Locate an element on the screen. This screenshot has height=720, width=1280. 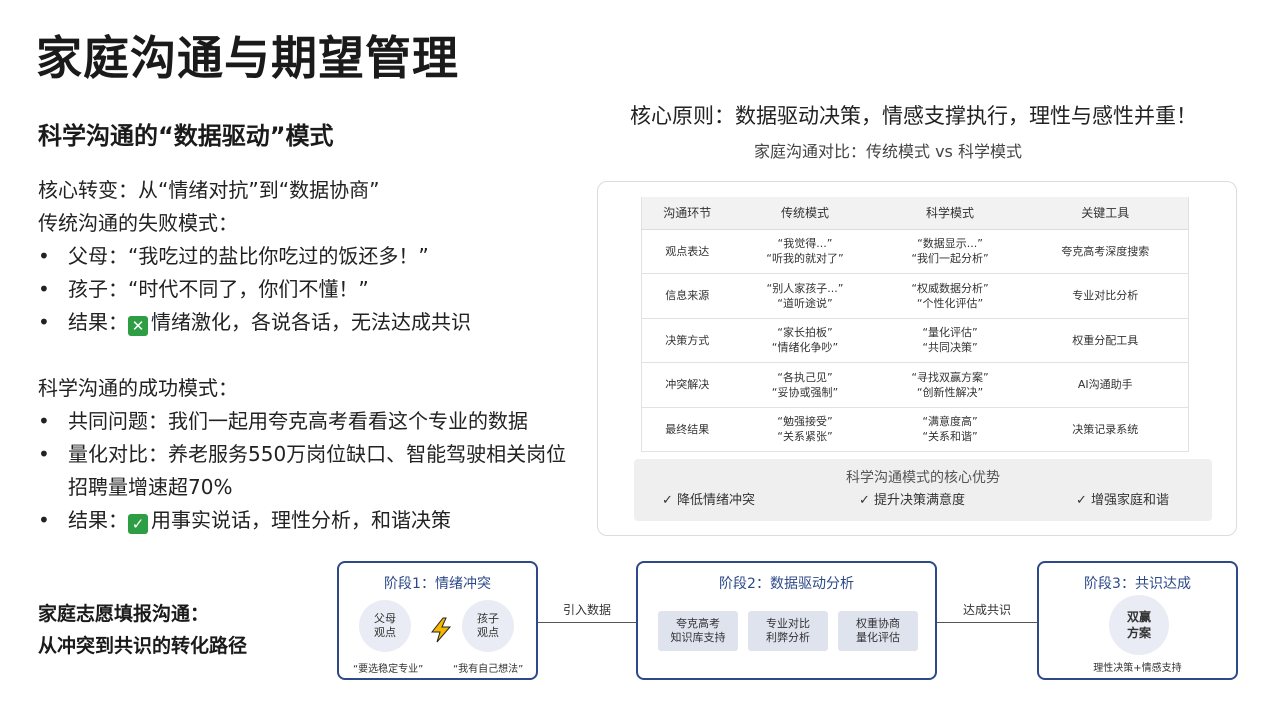
advantage-item: ✓ 提升决策满意度 is located at coordinates (912, 500).